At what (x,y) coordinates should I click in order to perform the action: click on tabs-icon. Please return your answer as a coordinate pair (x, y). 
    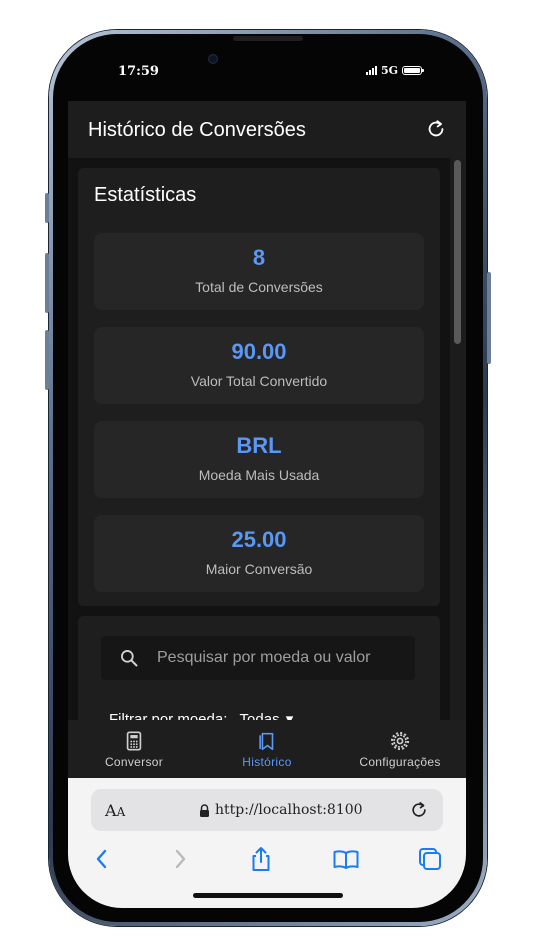
    Looking at the image, I should click on (430, 859).